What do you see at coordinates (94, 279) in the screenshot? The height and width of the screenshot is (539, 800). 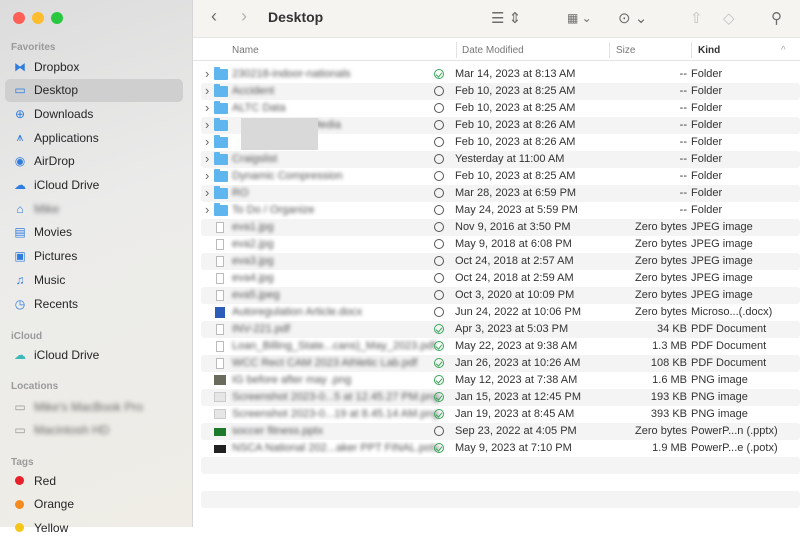 I see `sidebar-item: ♫ Music` at bounding box center [94, 279].